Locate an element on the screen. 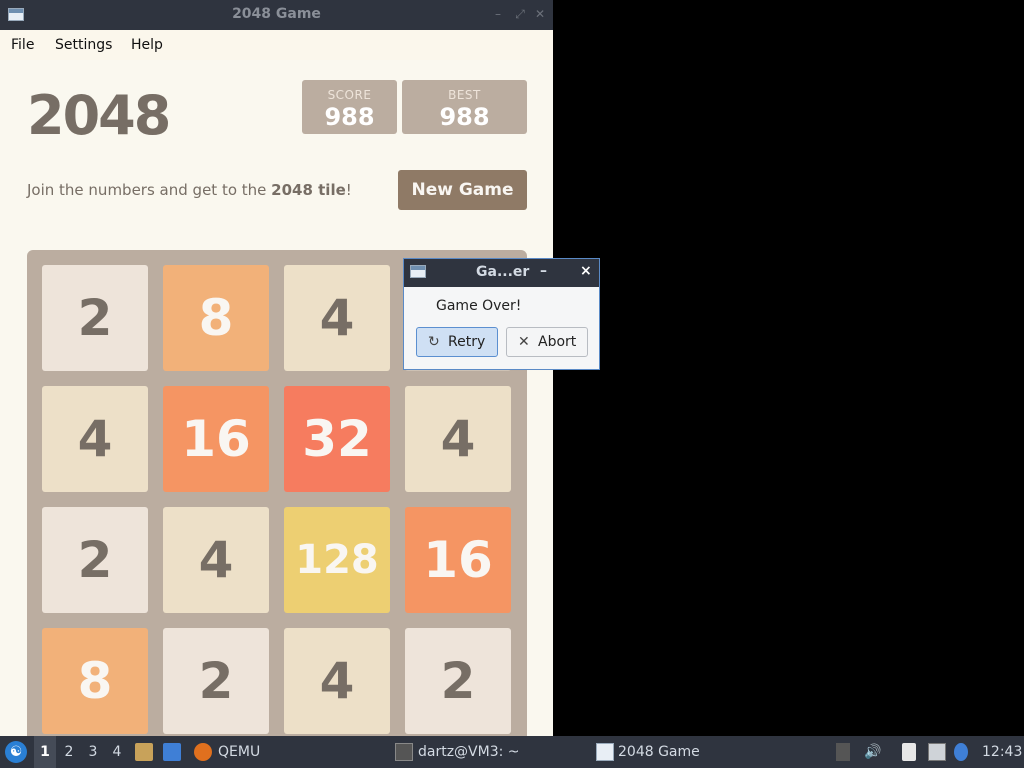 The height and width of the screenshot is (768, 1024). intro-prefix: Join the numbers and get to the is located at coordinates (149, 190).